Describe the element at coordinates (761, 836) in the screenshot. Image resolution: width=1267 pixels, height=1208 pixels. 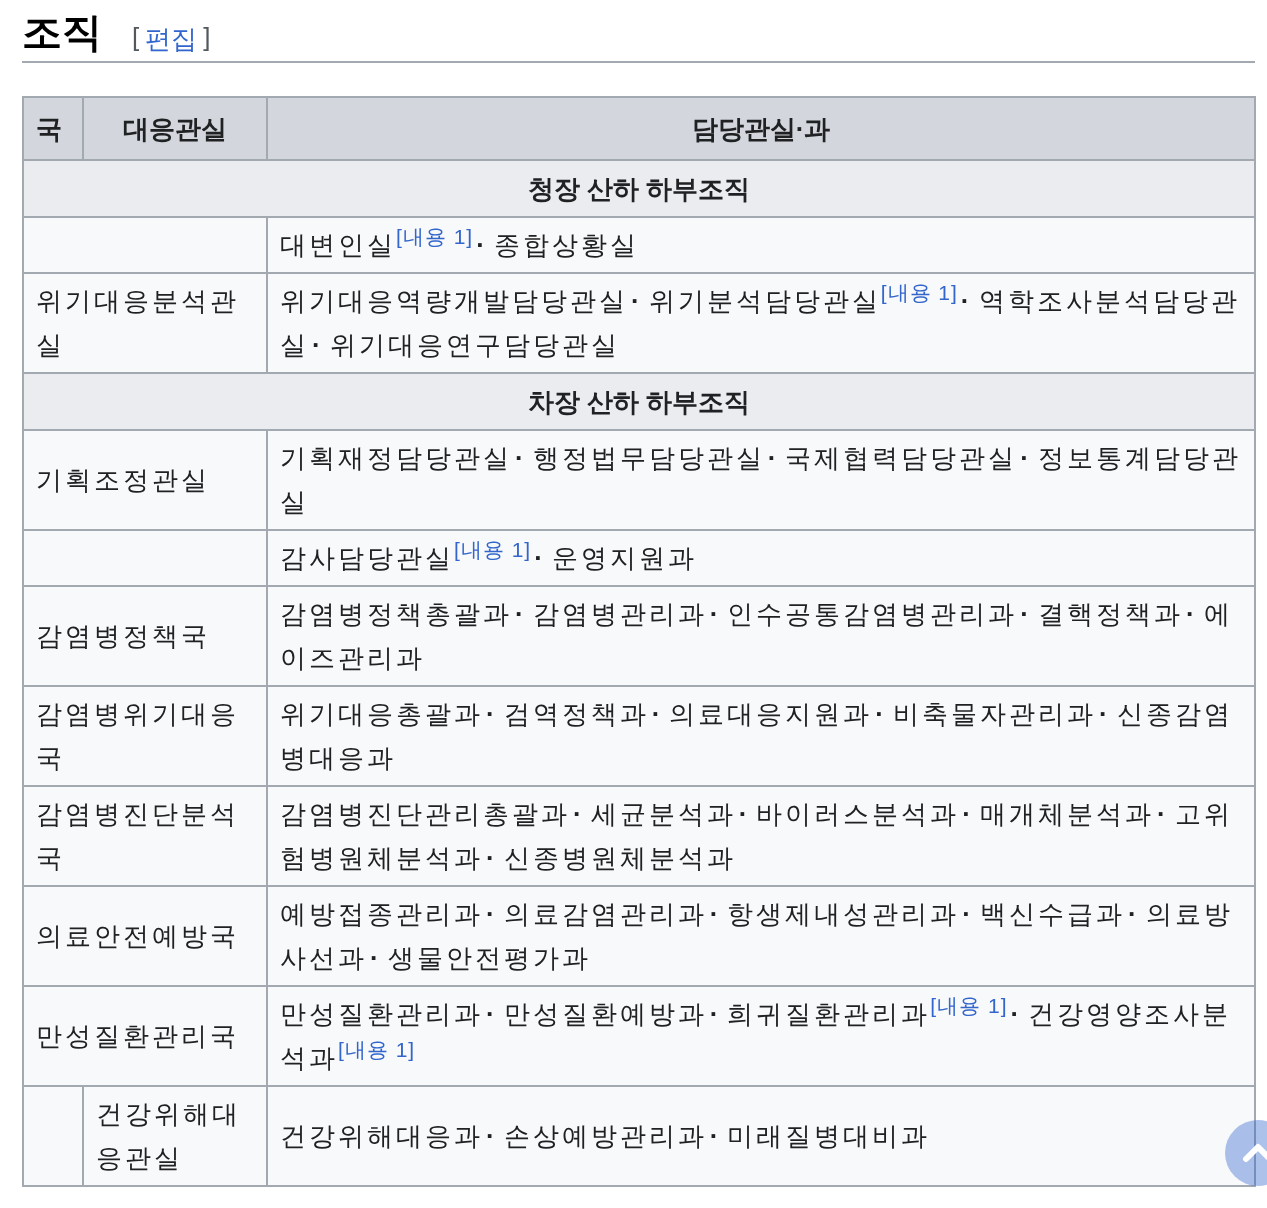
I see `table-cell: 감염병진단관리총괄과· 세균분석과· 바이러스분석과· 매개체분석과· 고위험병원체분석과· 신종병원체분석과` at that location.